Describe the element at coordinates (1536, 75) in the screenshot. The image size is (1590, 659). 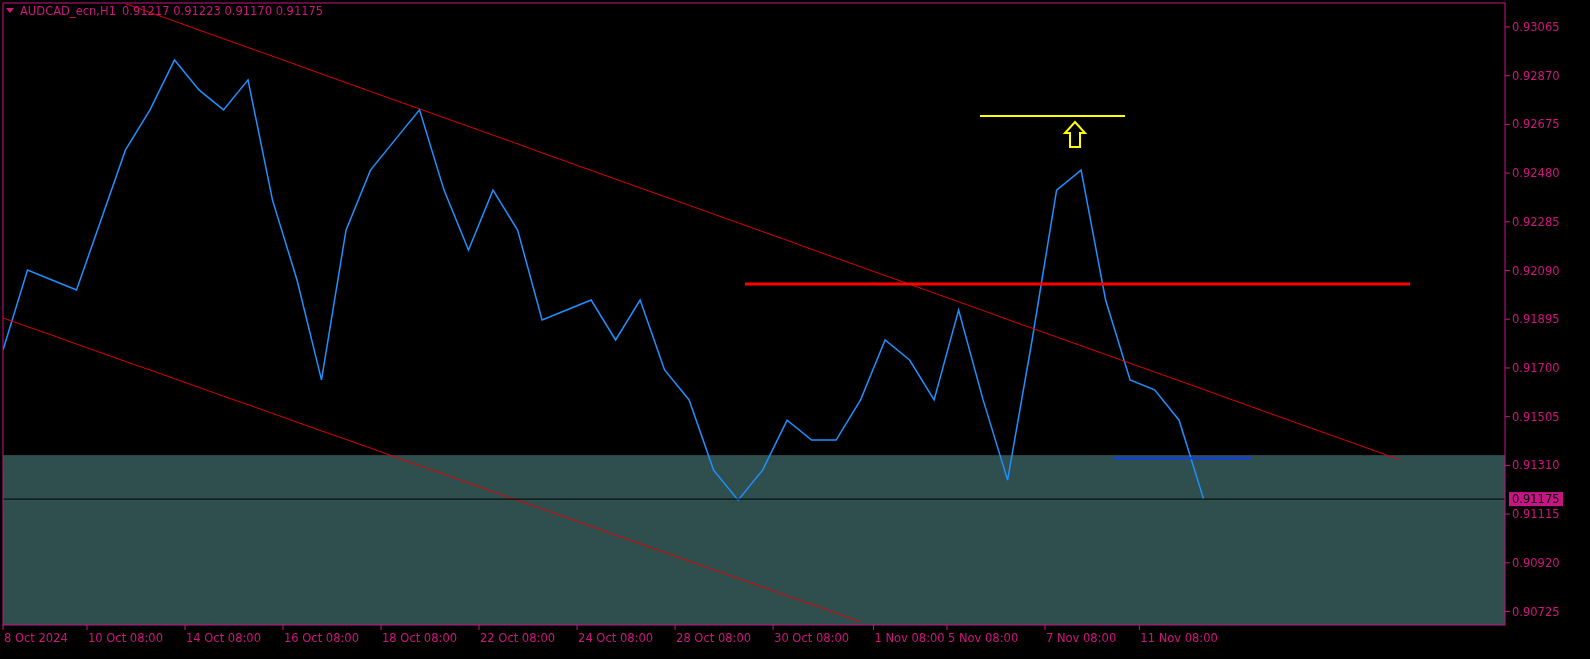
I see `price-tick-label: 0.92870` at that location.